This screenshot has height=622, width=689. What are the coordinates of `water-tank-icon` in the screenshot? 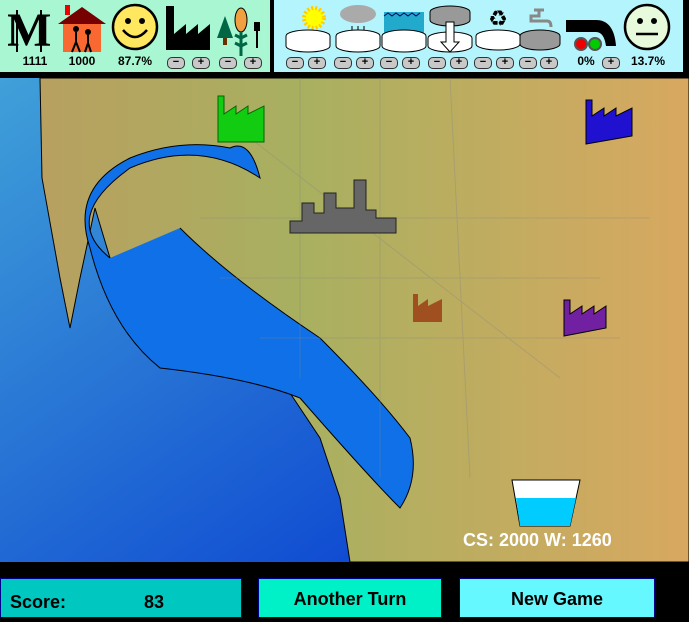 It's located at (546, 503).